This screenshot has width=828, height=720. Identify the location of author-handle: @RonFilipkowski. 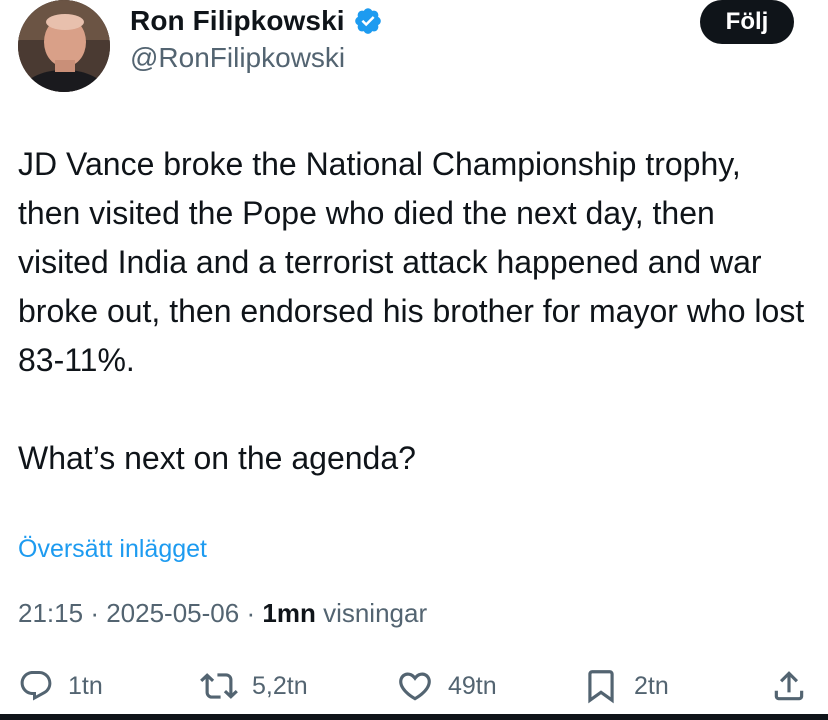
(237, 58).